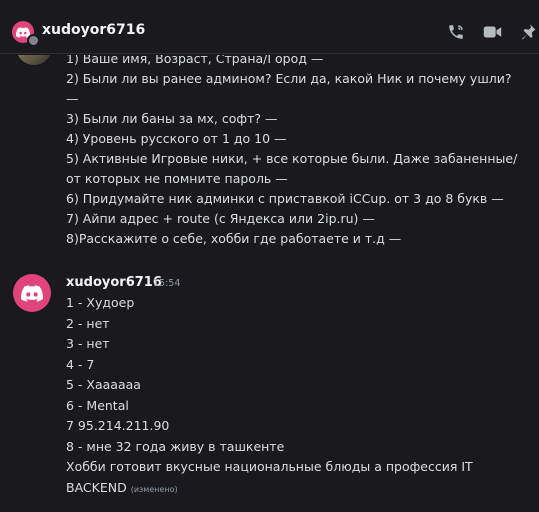 The height and width of the screenshot is (512, 539). Describe the element at coordinates (103, 384) in the screenshot. I see `message-line: 5 - Хаааааа` at that location.